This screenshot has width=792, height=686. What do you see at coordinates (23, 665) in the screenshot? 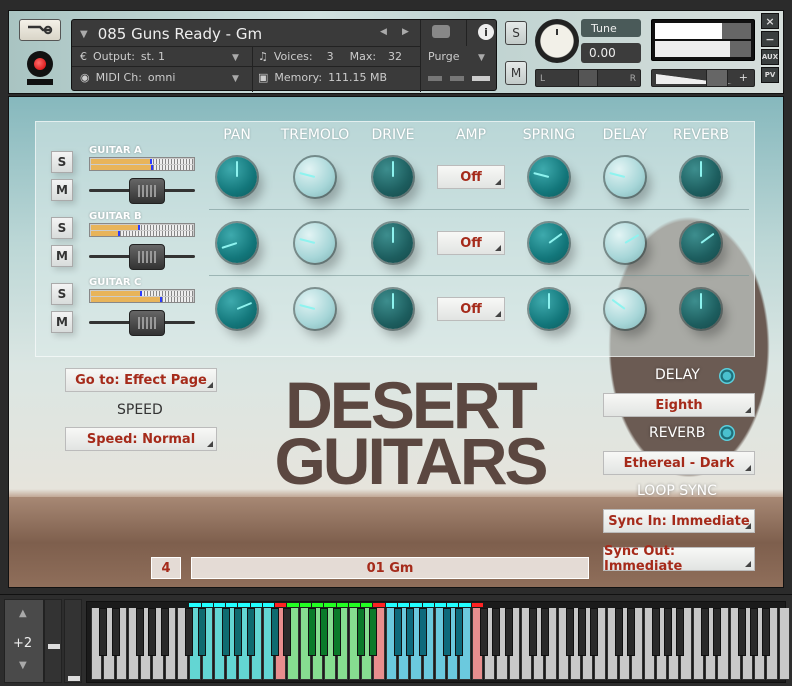
I see `octave-down-icon: ▼` at bounding box center [23, 665].